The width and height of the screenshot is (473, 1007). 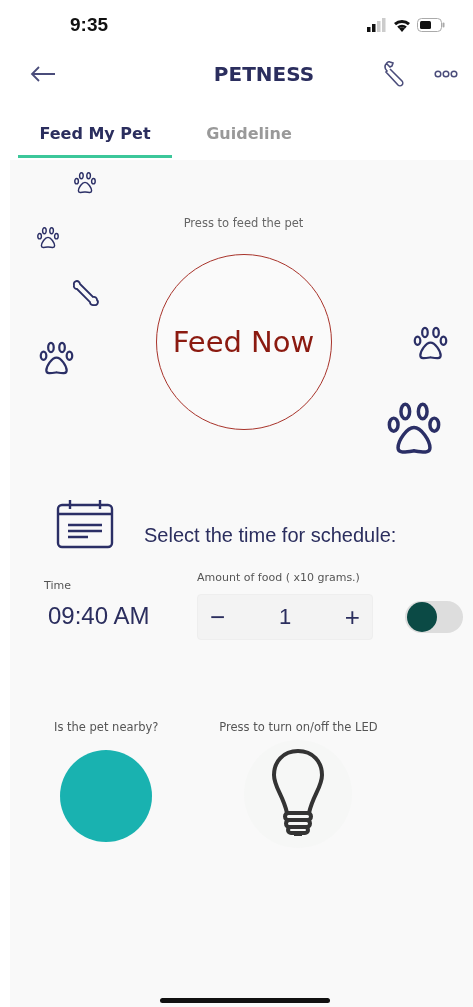 I want to click on feed-now-button: Feed Now, so click(x=243, y=342).